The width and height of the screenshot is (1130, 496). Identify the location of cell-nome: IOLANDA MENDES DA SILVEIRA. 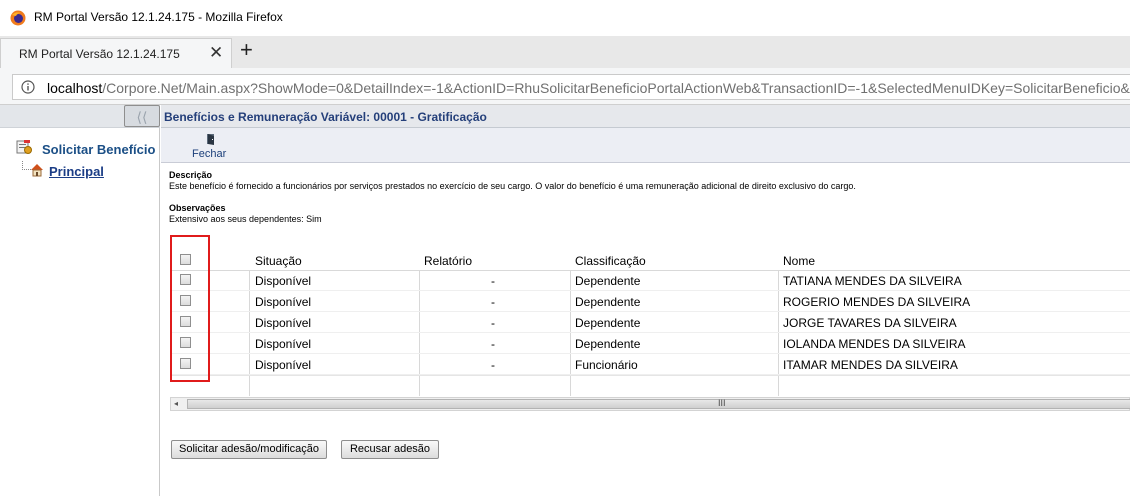
(874, 344).